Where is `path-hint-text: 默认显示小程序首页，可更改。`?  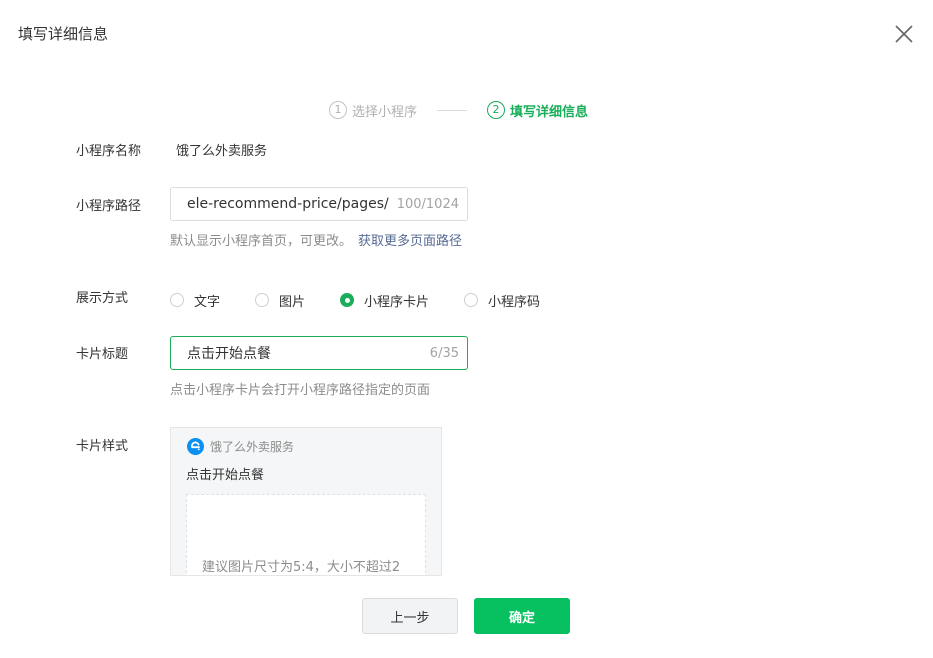 path-hint-text: 默认显示小程序首页，可更改。 is located at coordinates (261, 241).